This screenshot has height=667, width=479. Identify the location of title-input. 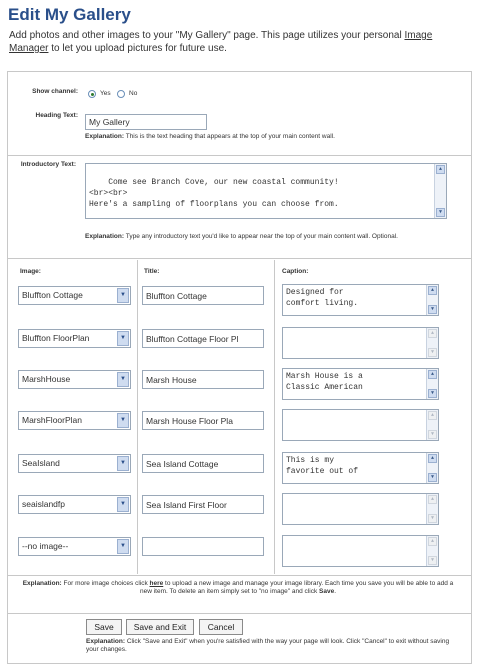
(203, 546).